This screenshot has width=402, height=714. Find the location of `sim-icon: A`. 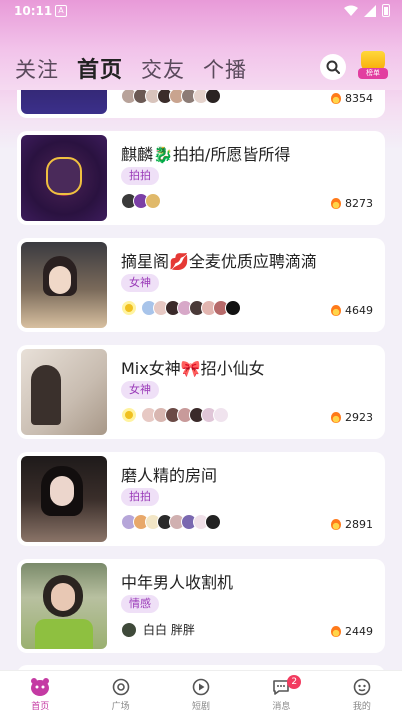

sim-icon: A is located at coordinates (61, 11).